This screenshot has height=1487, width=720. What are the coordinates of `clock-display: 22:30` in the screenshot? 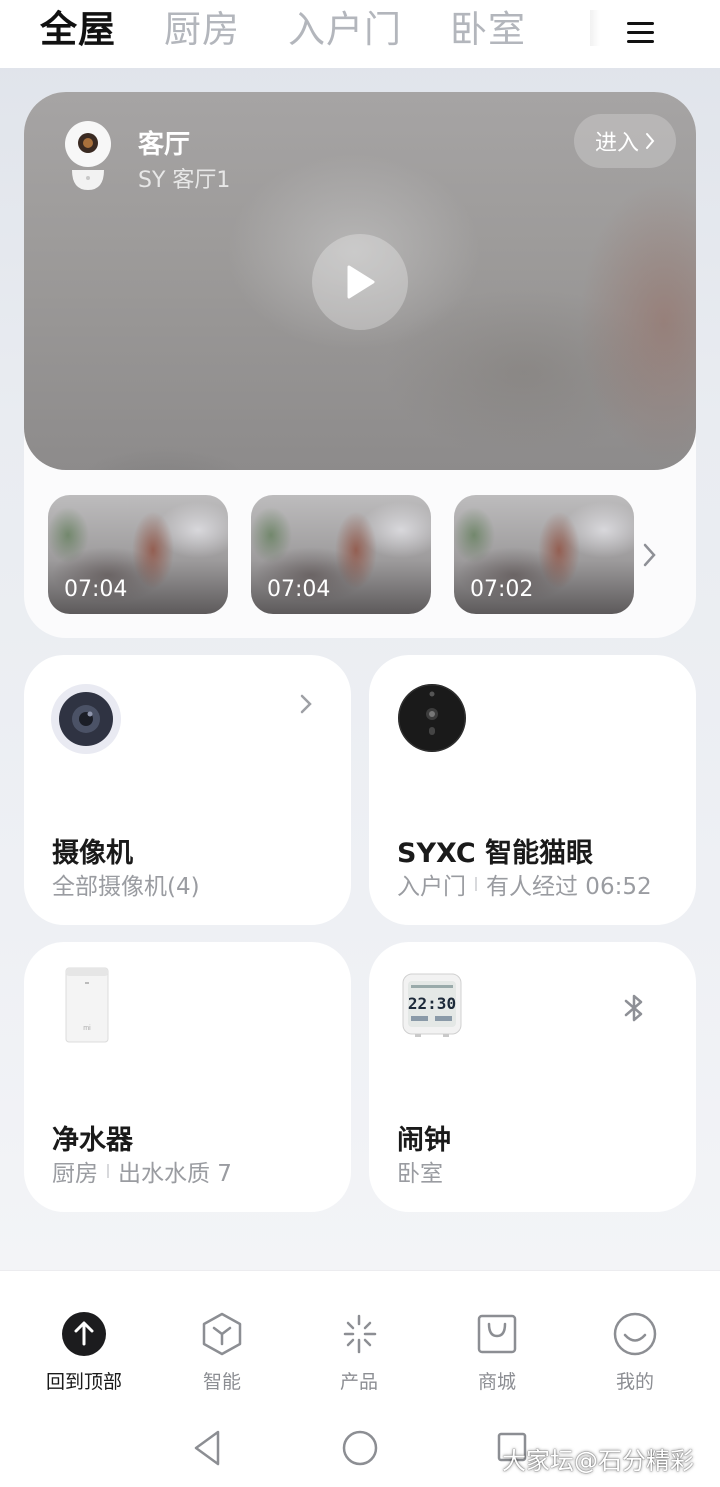 It's located at (432, 1003).